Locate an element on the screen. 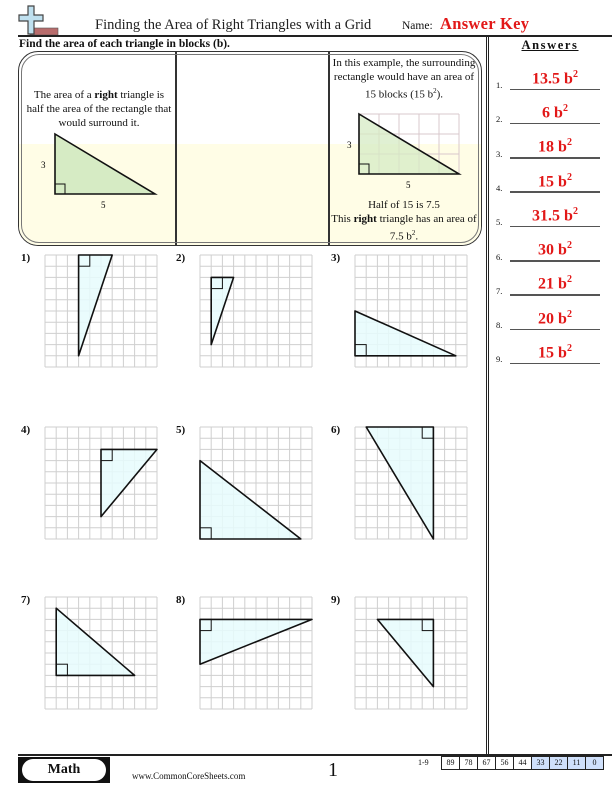  answer-value: 20 b2 is located at coordinates (555, 318).